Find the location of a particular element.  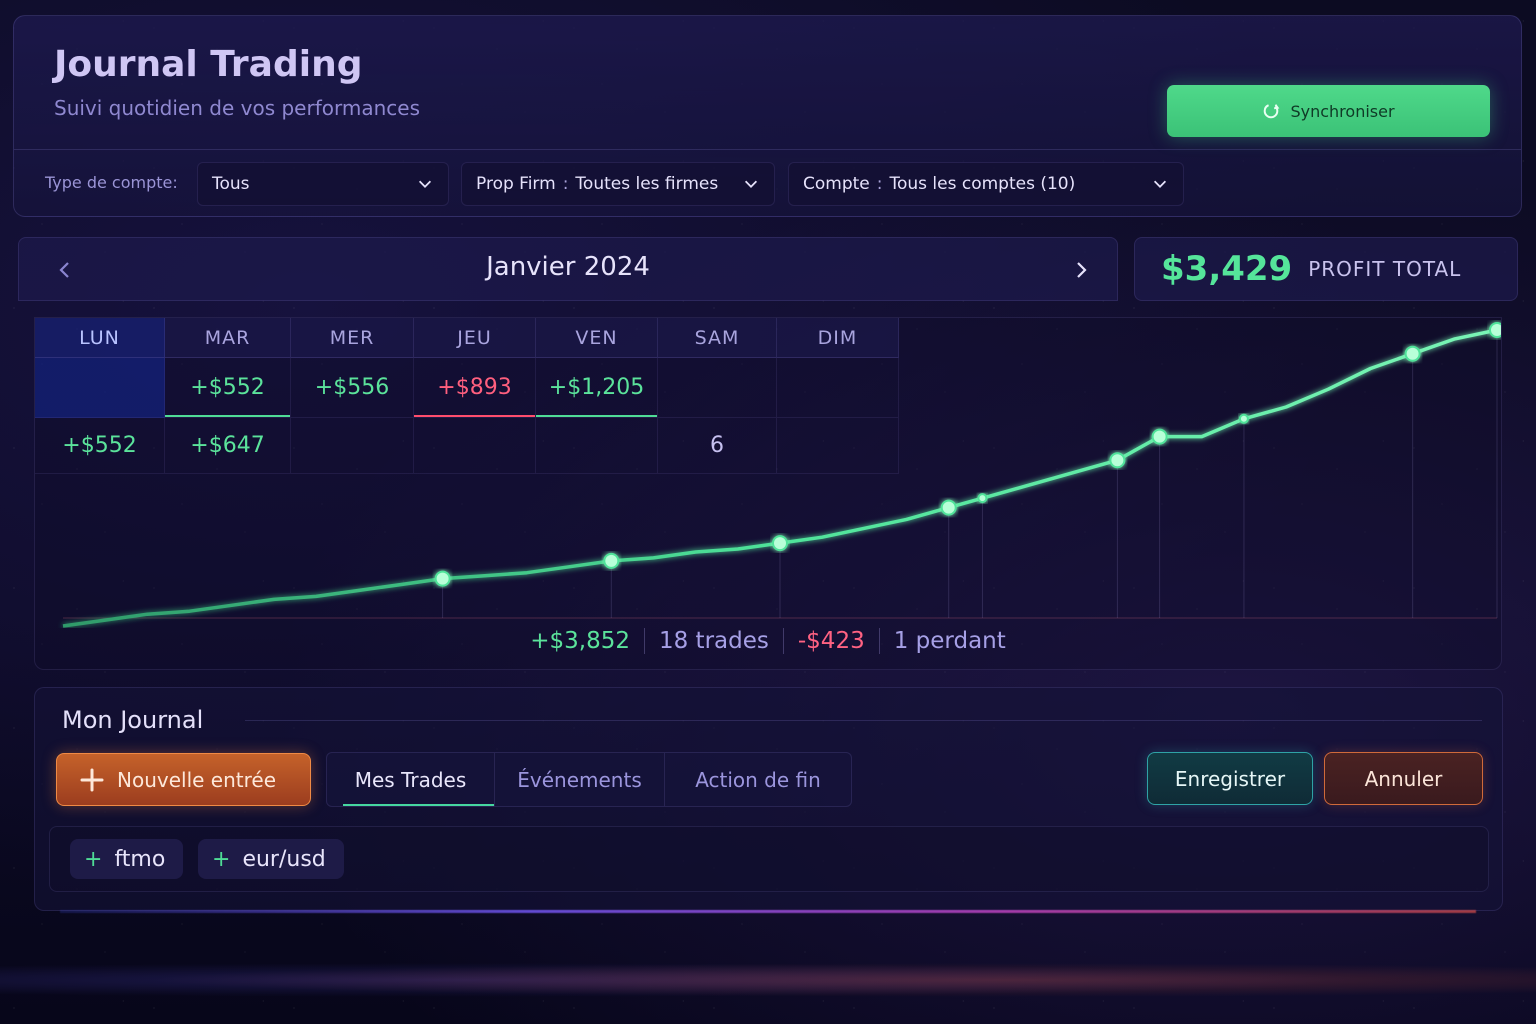

prop-firm-select: Prop Firm : Toutes les firmes is located at coordinates (618, 184).